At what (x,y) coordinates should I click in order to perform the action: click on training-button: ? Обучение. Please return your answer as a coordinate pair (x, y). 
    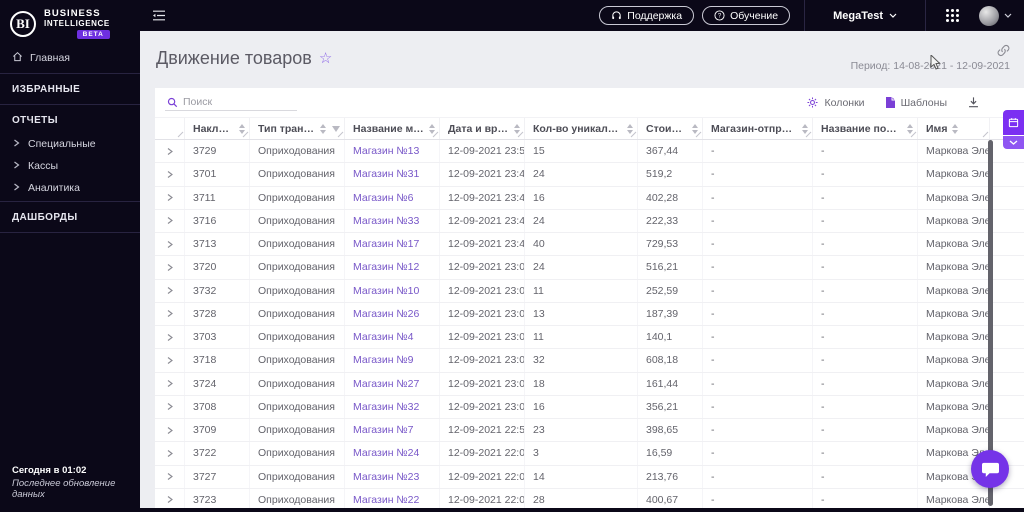
    Looking at the image, I should click on (746, 15).